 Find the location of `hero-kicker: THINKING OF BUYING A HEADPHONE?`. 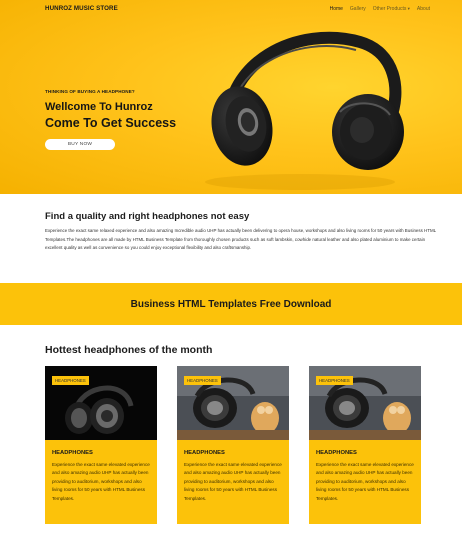

hero-kicker: THINKING OF BUYING A HEADPHONE? is located at coordinates (90, 91).